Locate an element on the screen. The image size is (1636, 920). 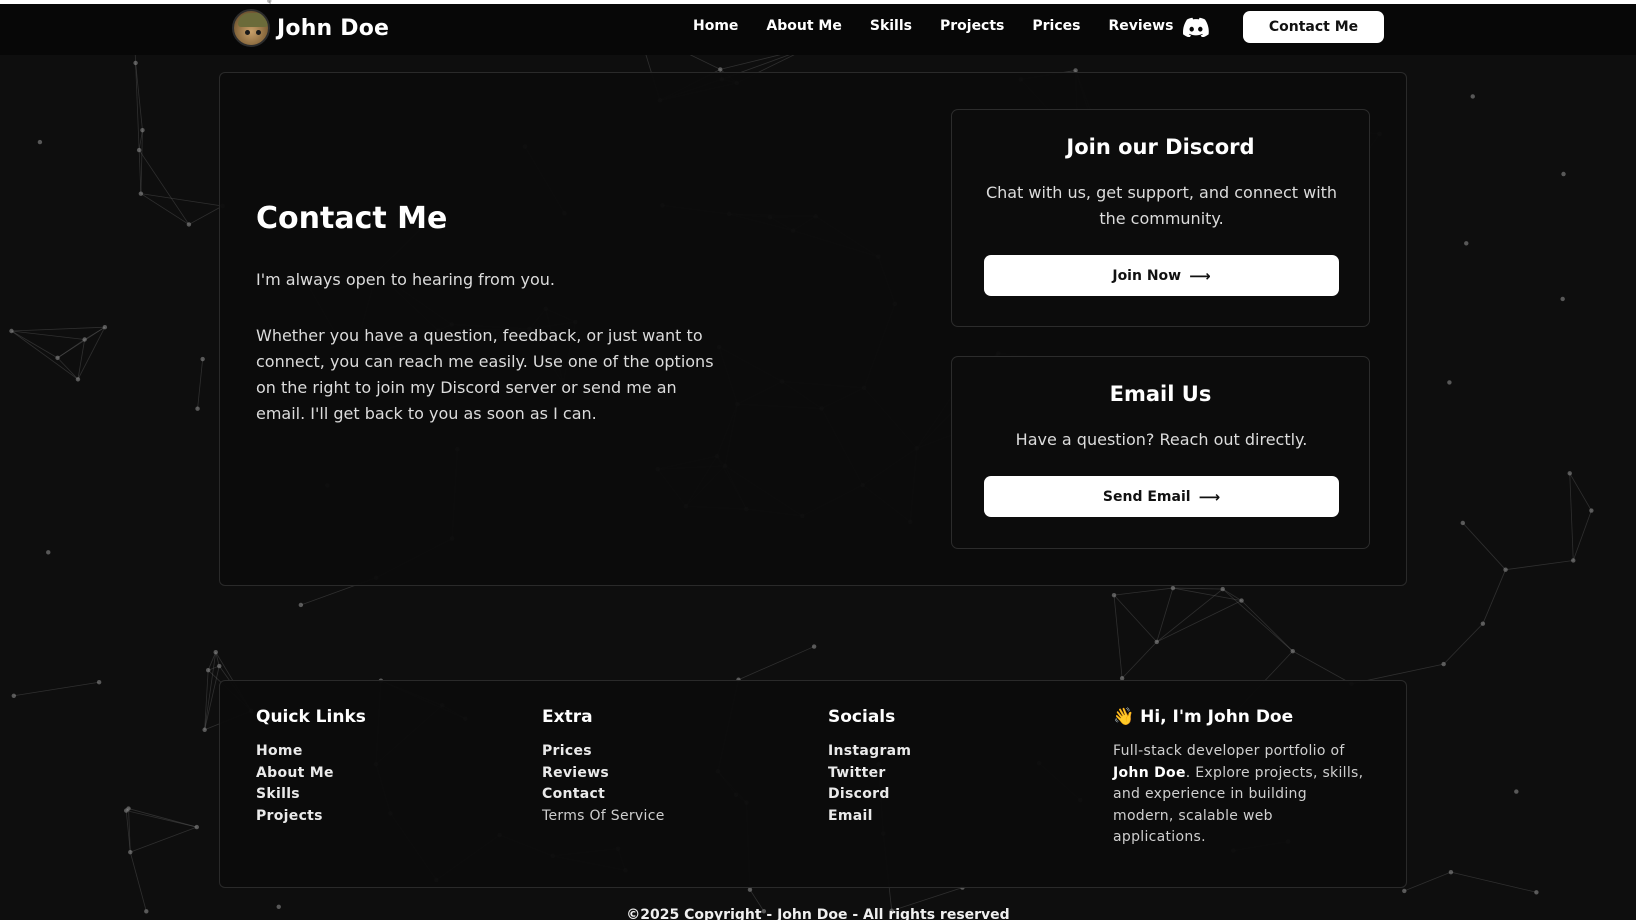
footer-link-twitter: Twitter is located at coordinates (869, 774).